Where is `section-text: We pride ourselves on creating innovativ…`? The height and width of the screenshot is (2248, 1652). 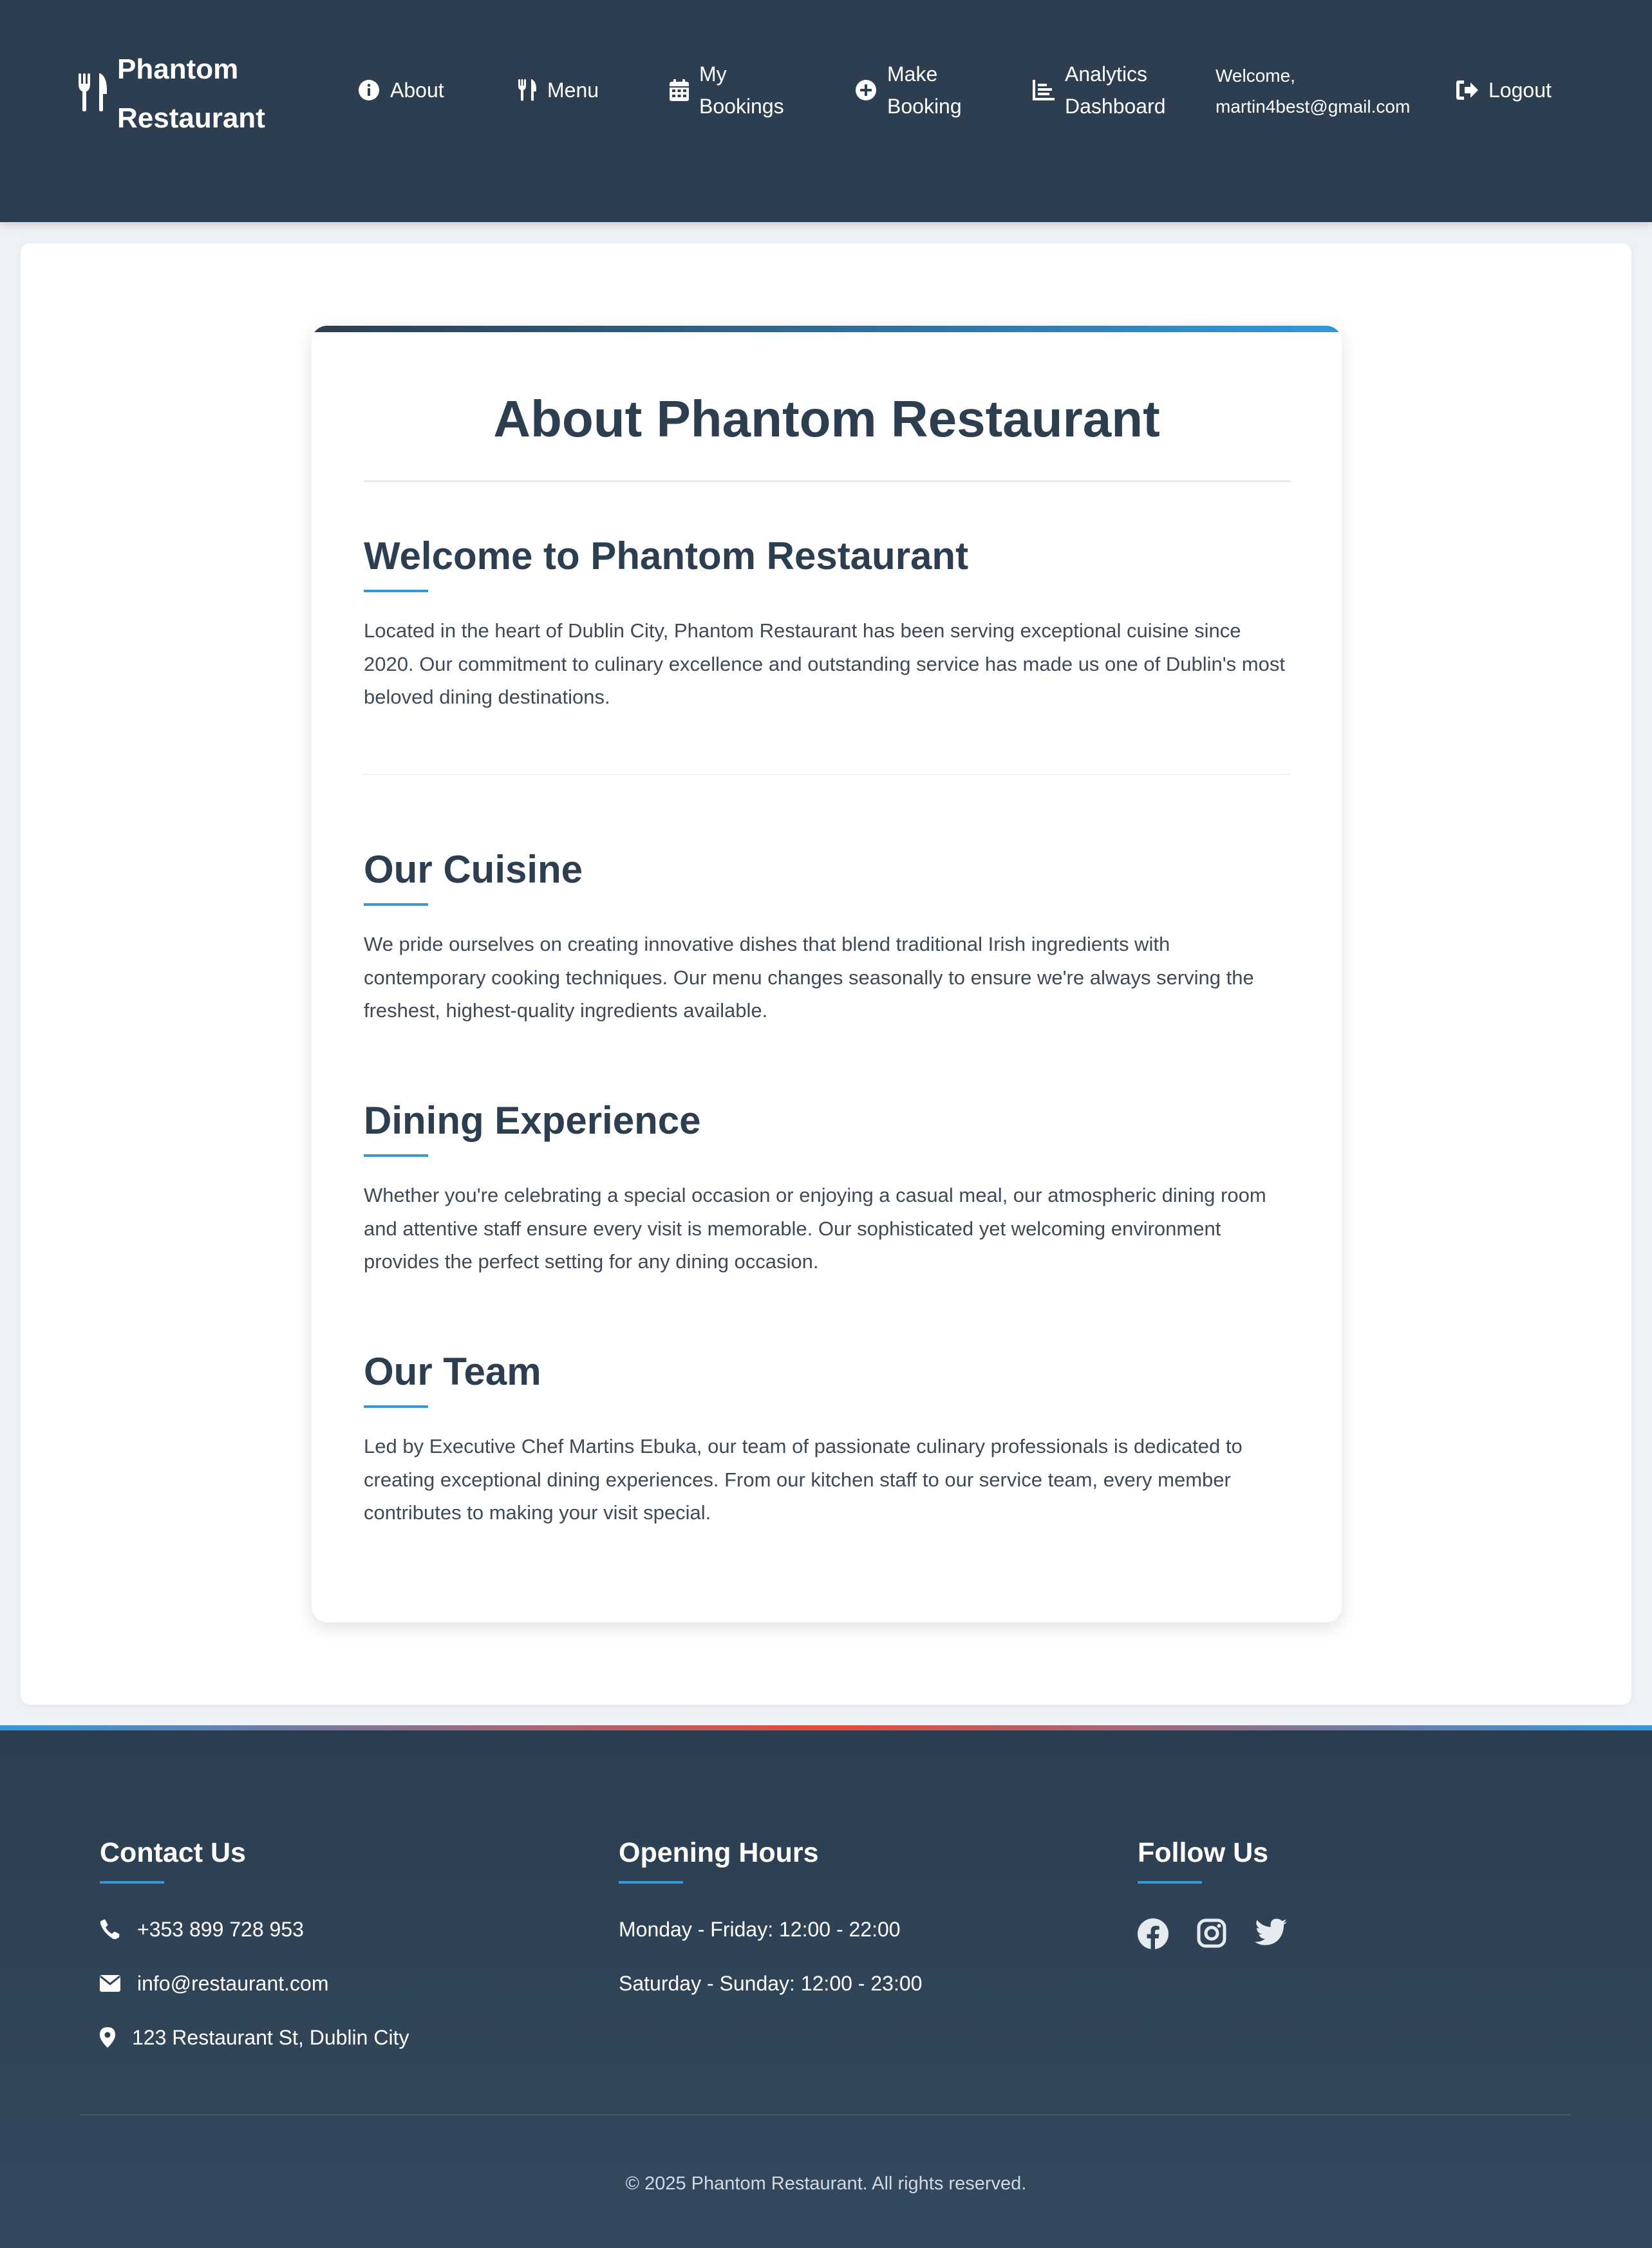 section-text: We pride ourselves on creating innovativ… is located at coordinates (809, 978).